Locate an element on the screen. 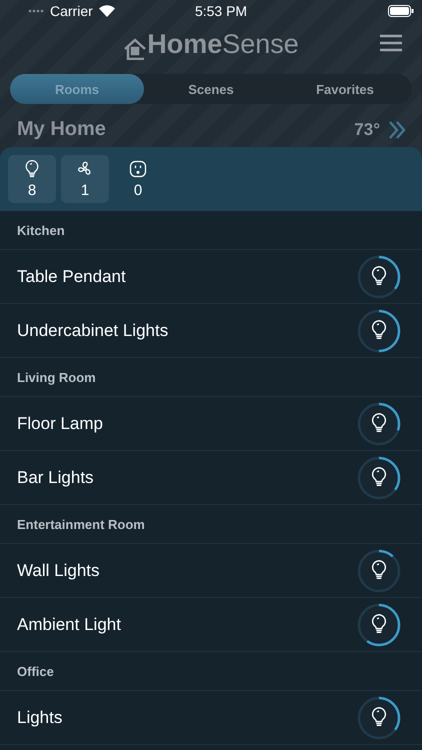  device-count-tile: 0 is located at coordinates (138, 179).